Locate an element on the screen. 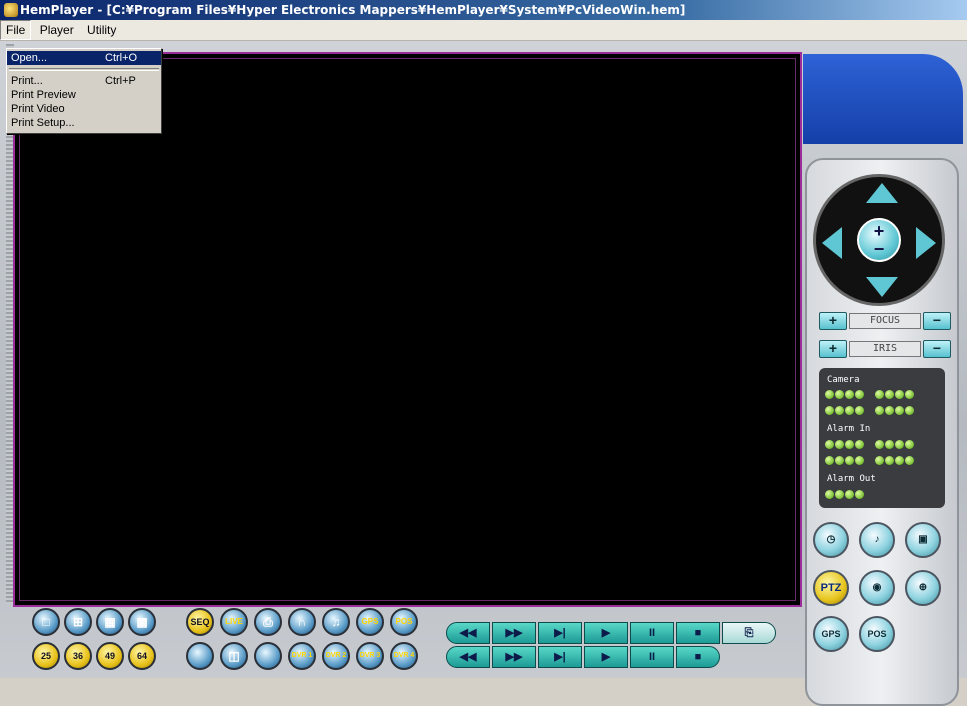  pan-down-icon is located at coordinates (882, 287).